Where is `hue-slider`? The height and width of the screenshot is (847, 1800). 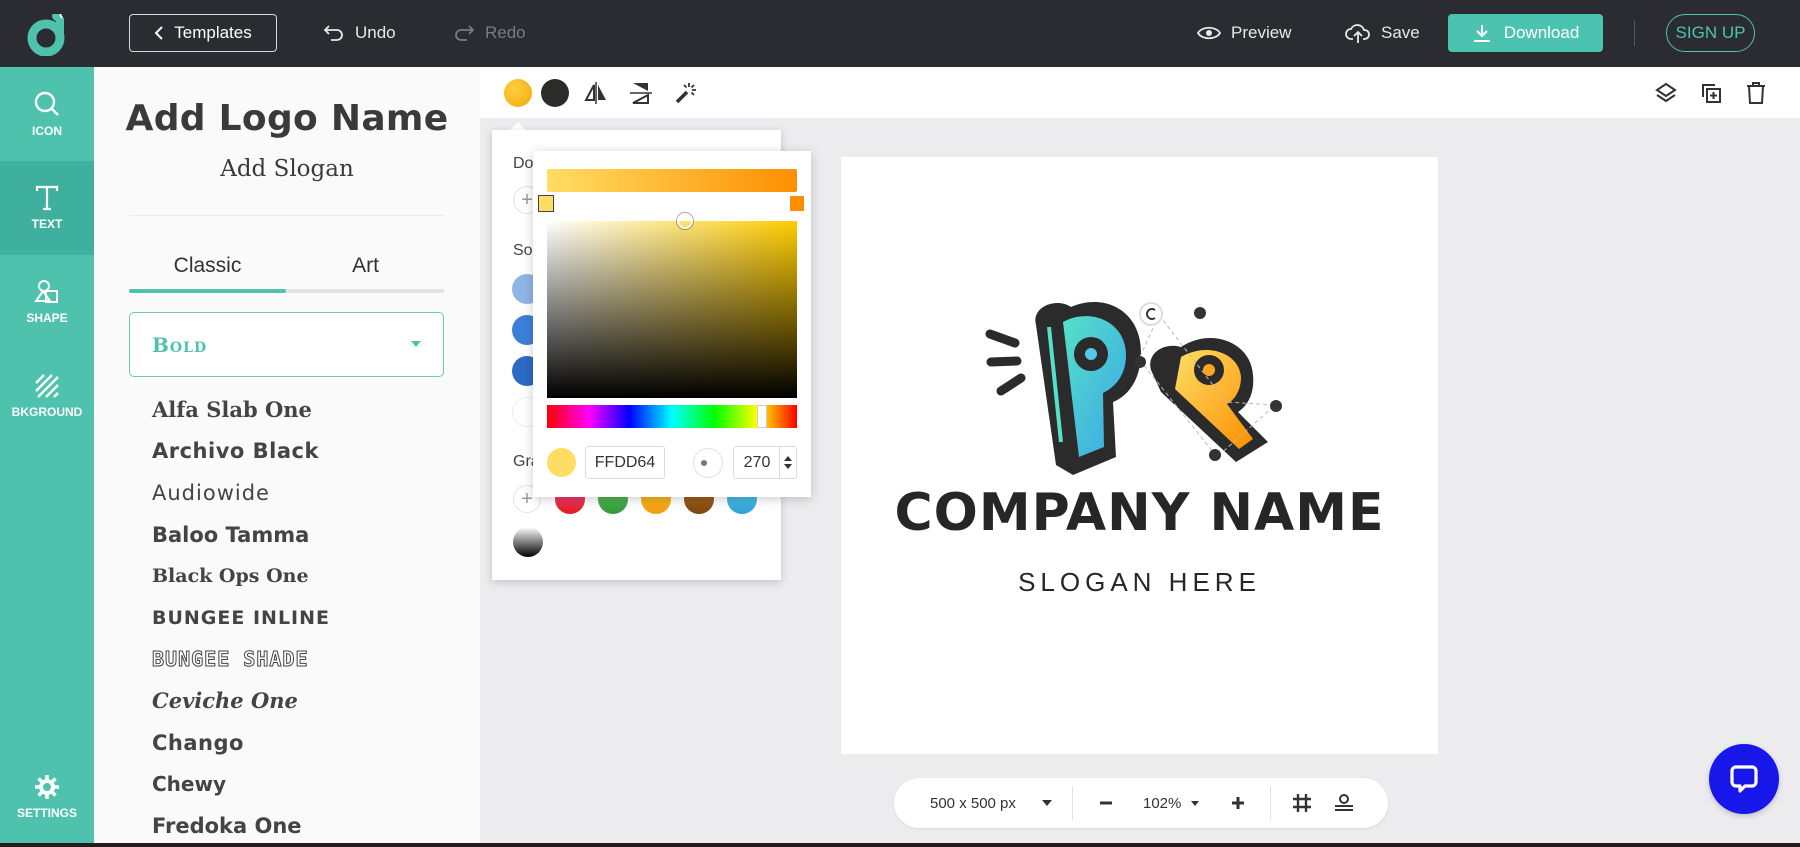 hue-slider is located at coordinates (672, 416).